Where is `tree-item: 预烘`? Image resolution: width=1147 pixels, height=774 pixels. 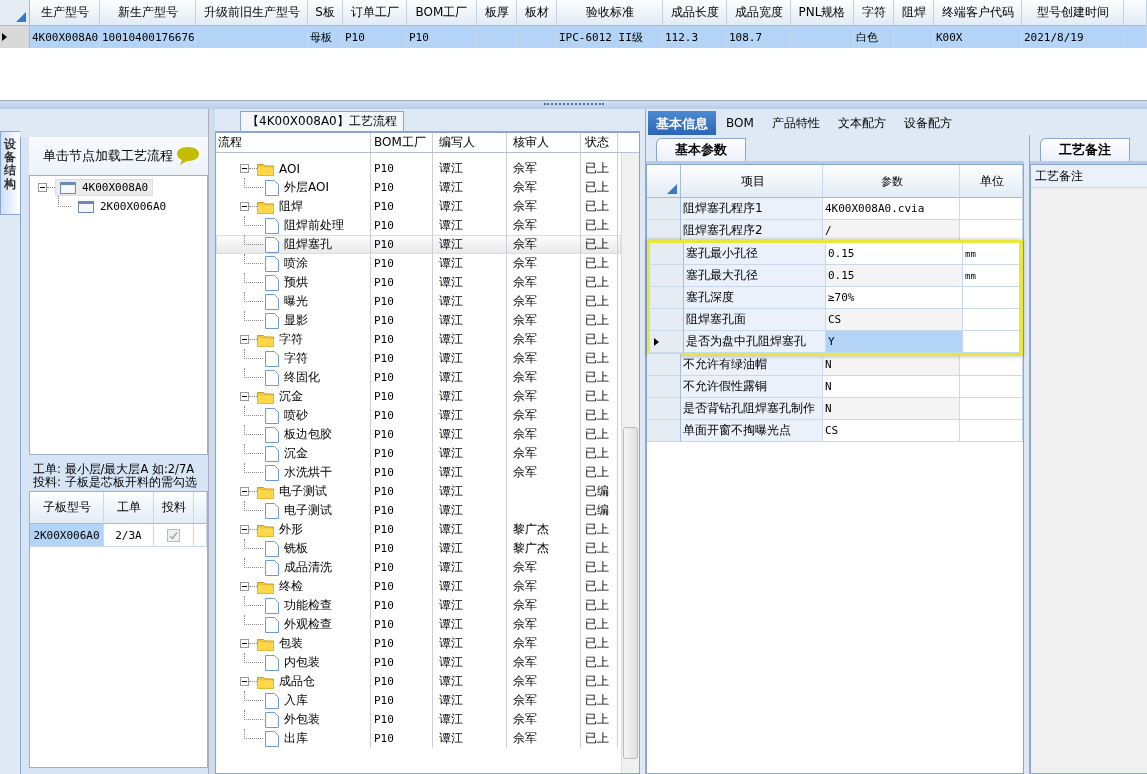
tree-item: 预烘 is located at coordinates (296, 282).